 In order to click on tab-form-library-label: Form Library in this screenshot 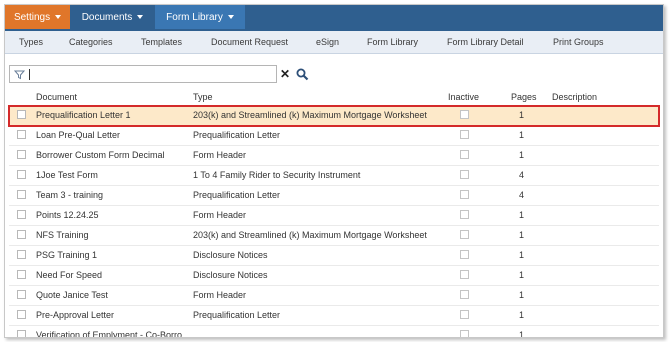, I will do `click(194, 17)`.